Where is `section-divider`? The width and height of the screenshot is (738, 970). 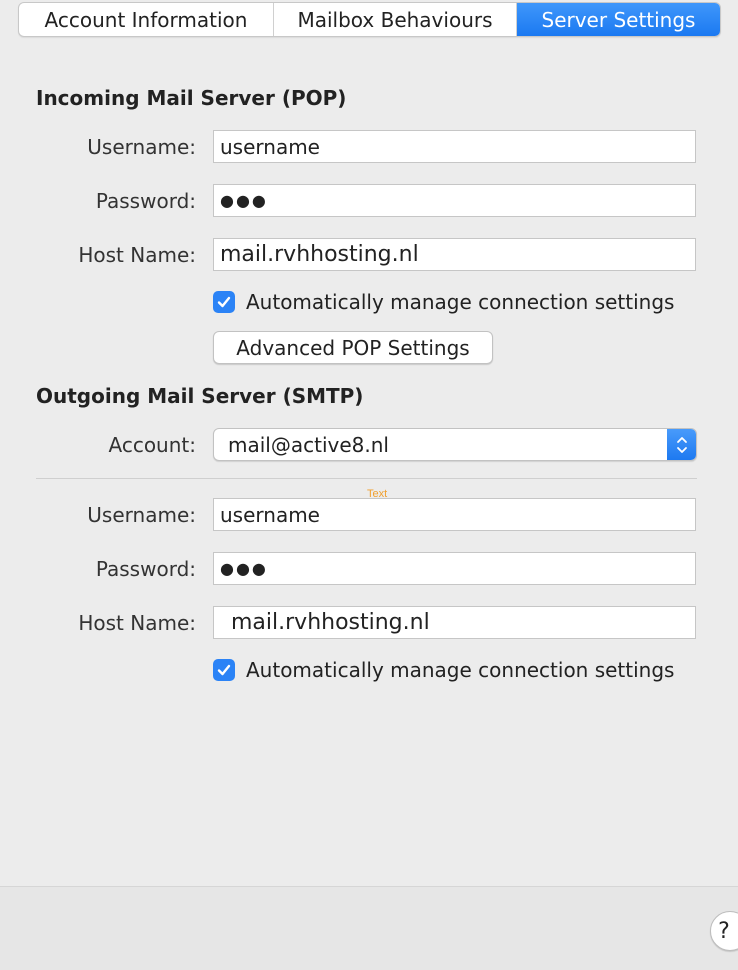 section-divider is located at coordinates (366, 478).